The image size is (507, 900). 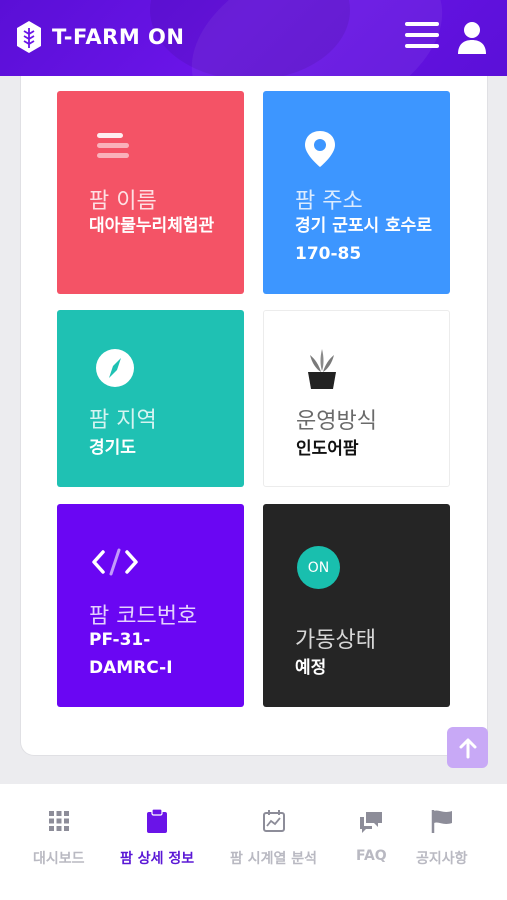 What do you see at coordinates (123, 420) in the screenshot?
I see `farm-region-label: 팜 지역` at bounding box center [123, 420].